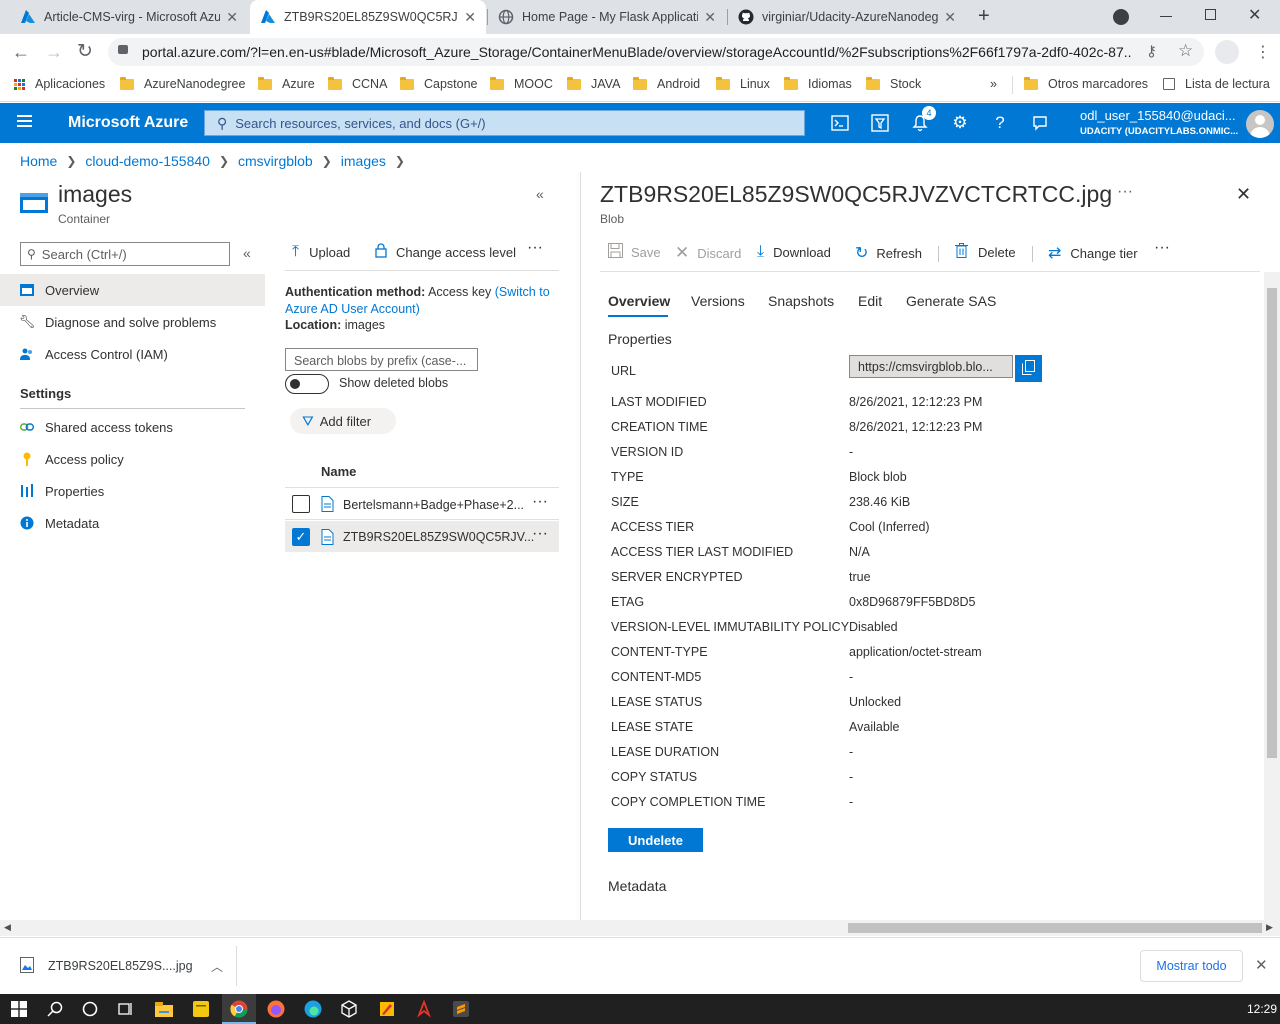 The width and height of the screenshot is (1280, 1024). Describe the element at coordinates (794, 252) in the screenshot. I see `download-button: ⤓ Download` at that location.